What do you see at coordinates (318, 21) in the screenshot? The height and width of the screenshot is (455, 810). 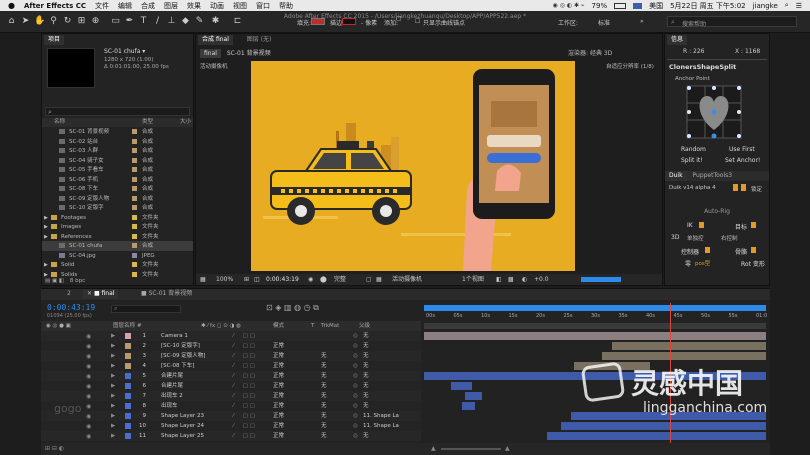 I see `fill-swatch` at bounding box center [318, 21].